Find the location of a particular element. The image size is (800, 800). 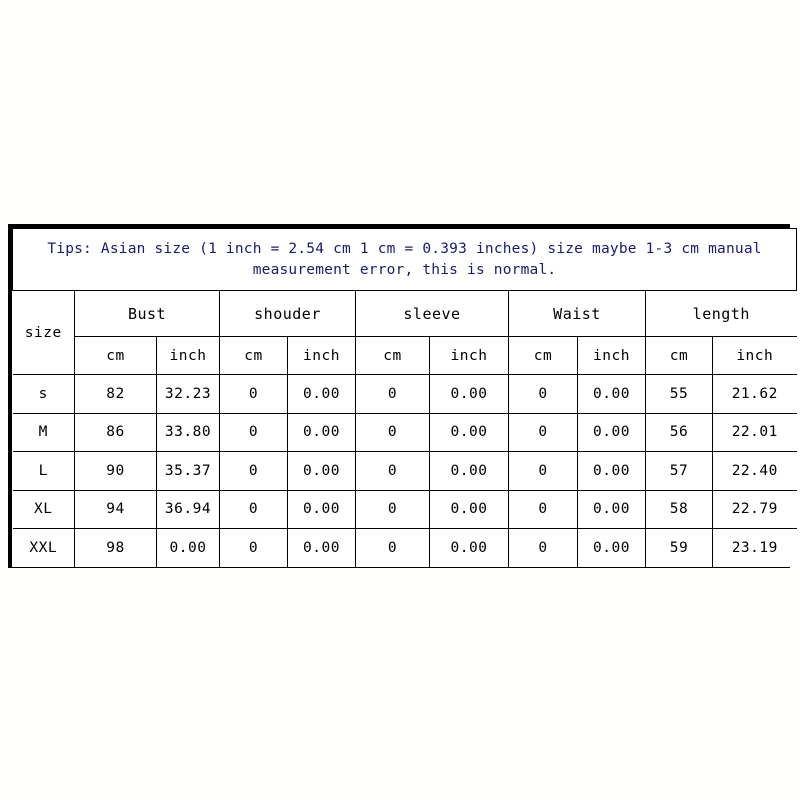

cell-bust-inch: 36.94 is located at coordinates (188, 509).